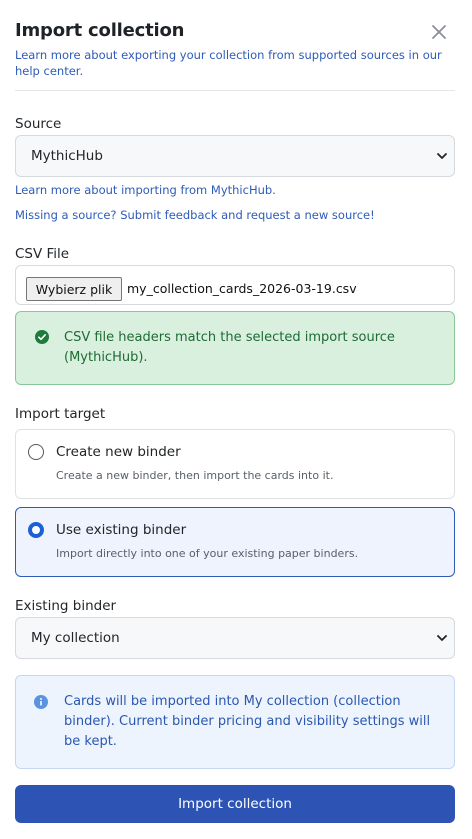  I want to click on csv-file-label: CSV File, so click(42, 254).